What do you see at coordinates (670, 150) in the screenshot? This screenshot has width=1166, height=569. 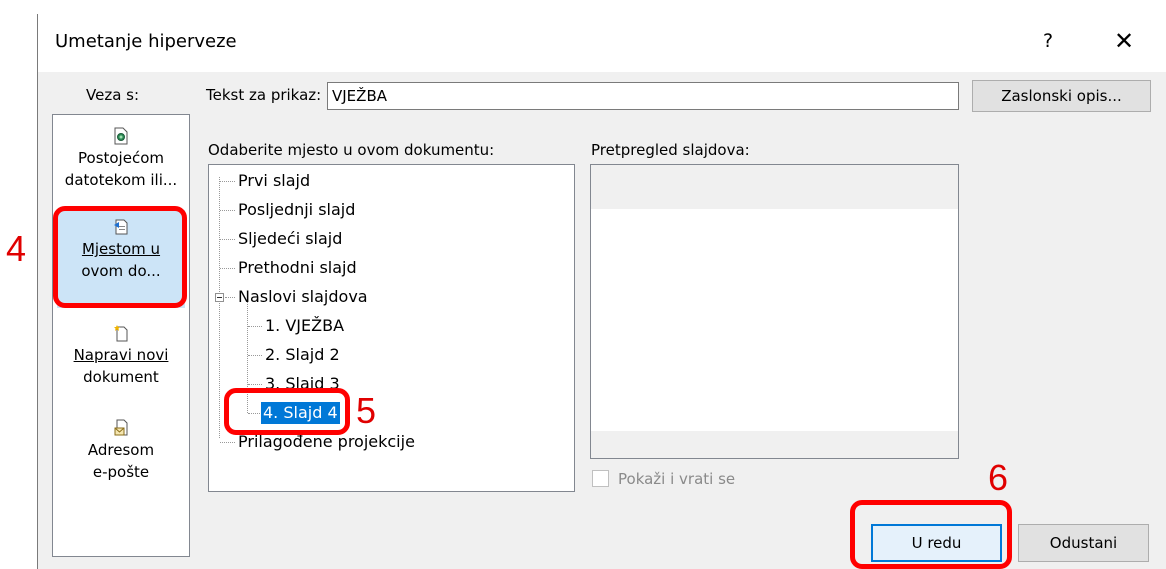 I see `slide-preview-label: Pretpregled slajdova:` at bounding box center [670, 150].